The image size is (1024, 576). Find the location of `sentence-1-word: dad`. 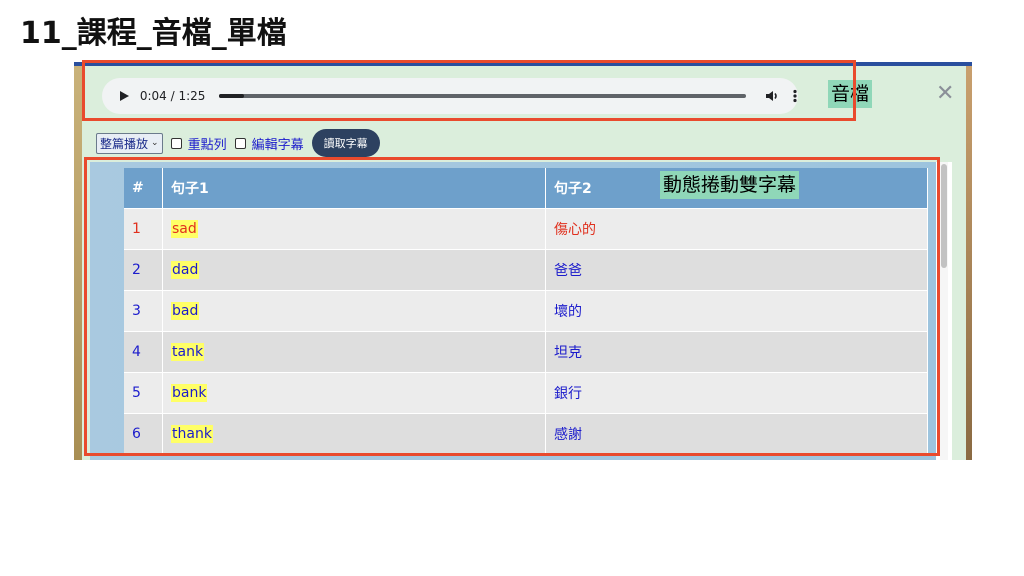

sentence-1-word: dad is located at coordinates (185, 270).